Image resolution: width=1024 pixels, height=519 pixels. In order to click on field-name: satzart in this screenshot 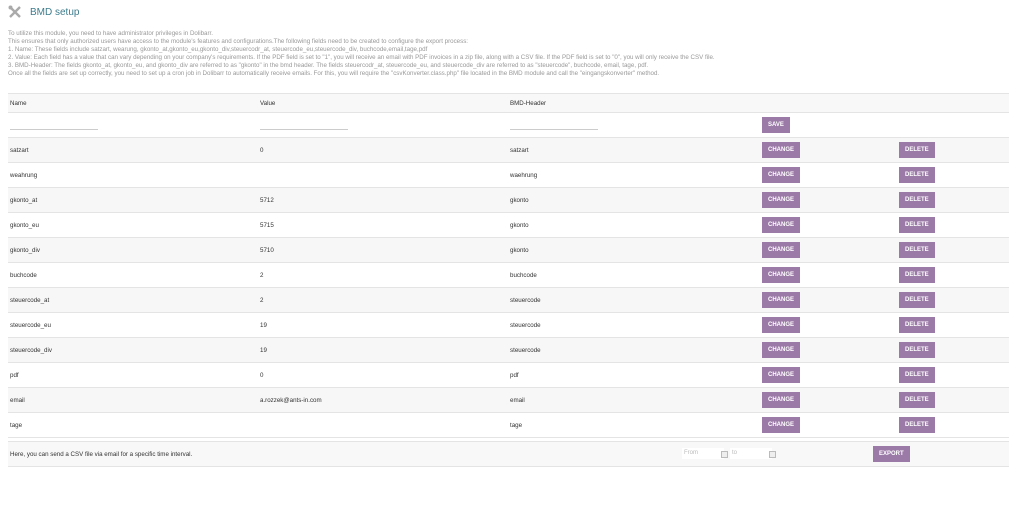, I will do `click(133, 150)`.